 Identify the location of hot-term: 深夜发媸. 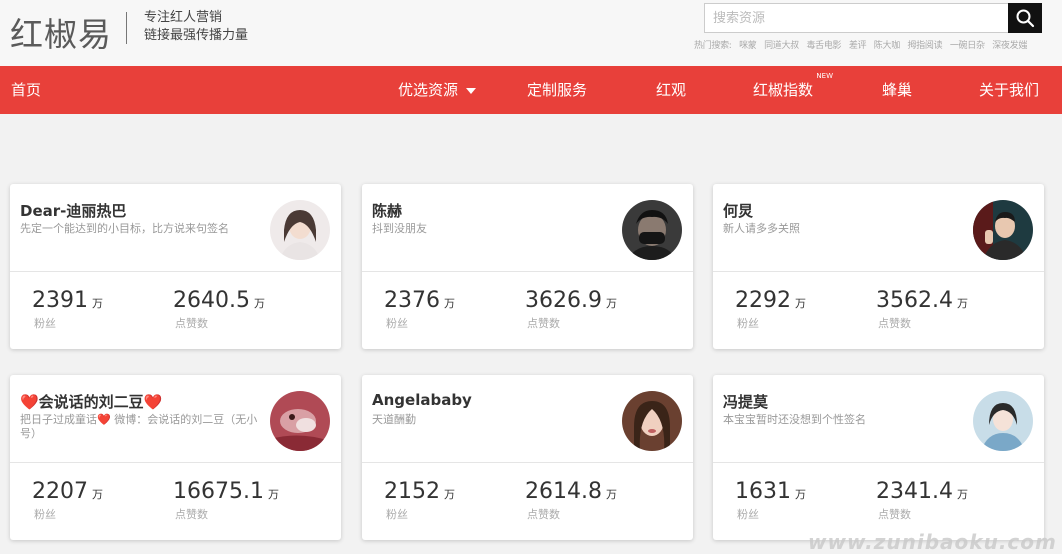
(1009, 46).